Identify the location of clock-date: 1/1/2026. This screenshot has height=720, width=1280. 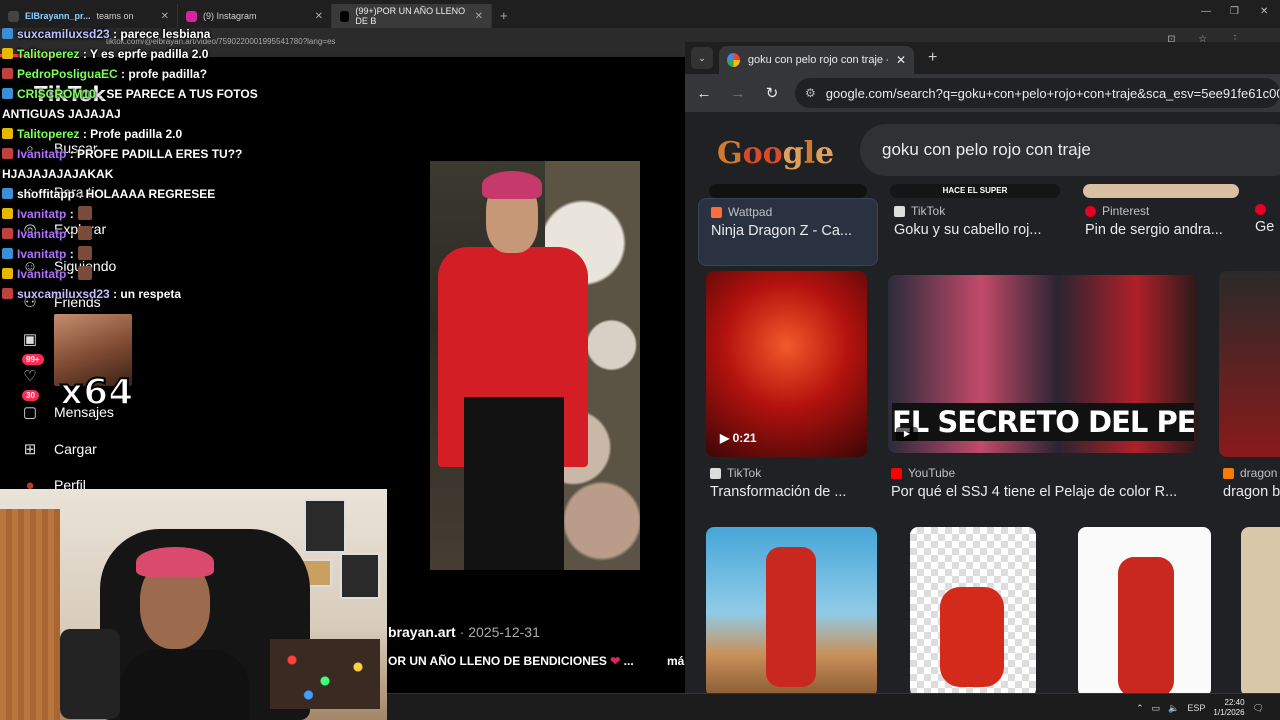
(1229, 712).